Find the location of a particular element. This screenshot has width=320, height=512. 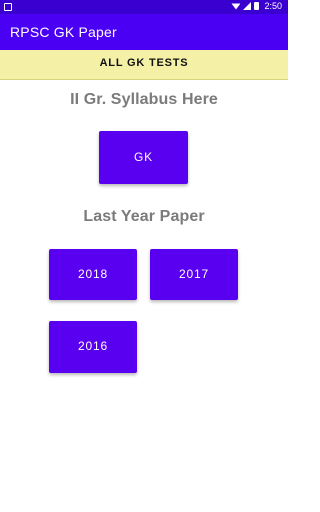

year-button-label: 2017 is located at coordinates (194, 274).